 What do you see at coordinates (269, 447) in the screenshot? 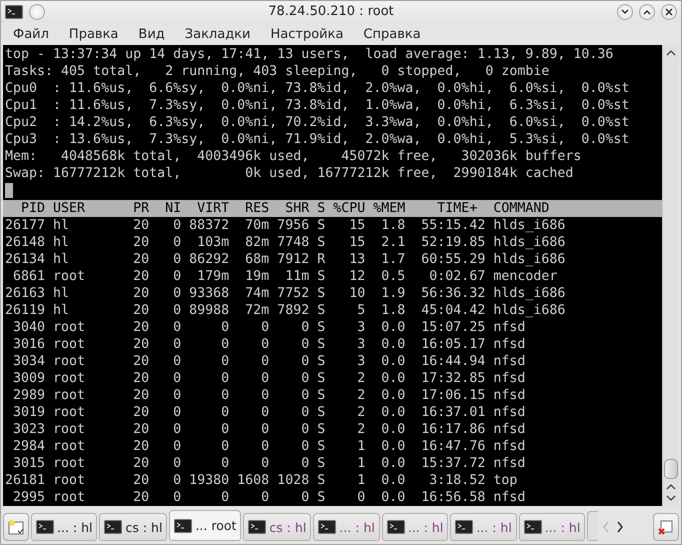
I see `process-line: 2984 root 20 0 0 0 0 S 1 0.0 16:47.76 nfsd` at bounding box center [269, 447].